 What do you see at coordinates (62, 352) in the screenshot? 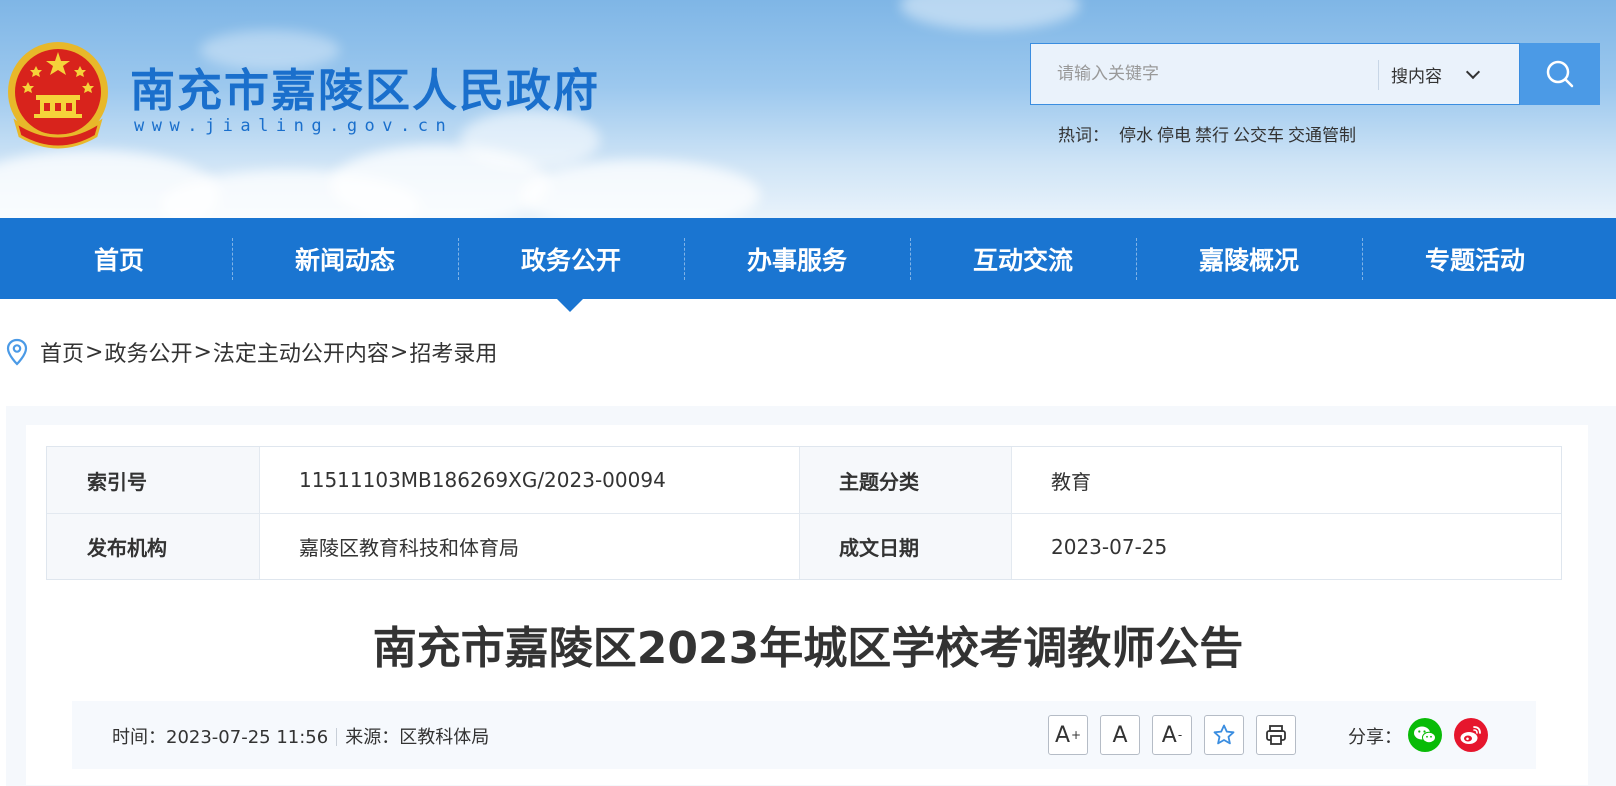
I see `breadcrumb-item-home: 首页` at bounding box center [62, 352].